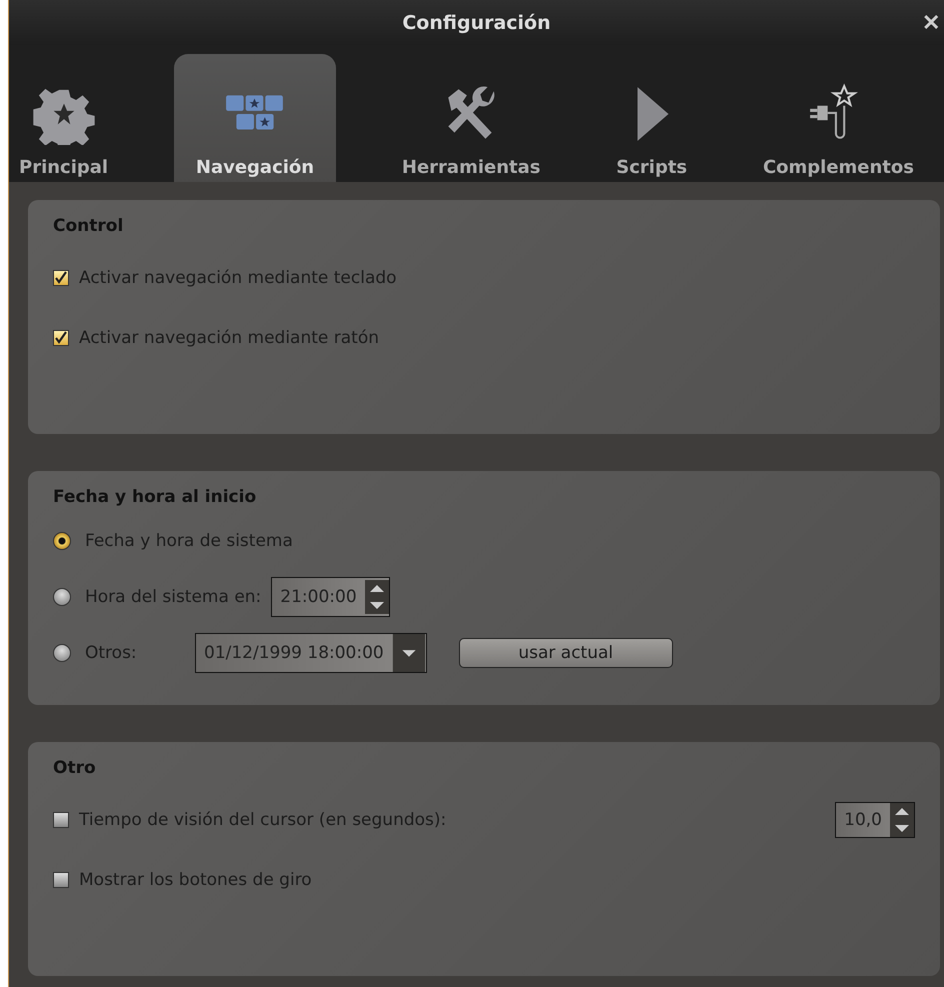  I want to click on date-dropdown: 01/12/1999 18:00:00, so click(311, 653).